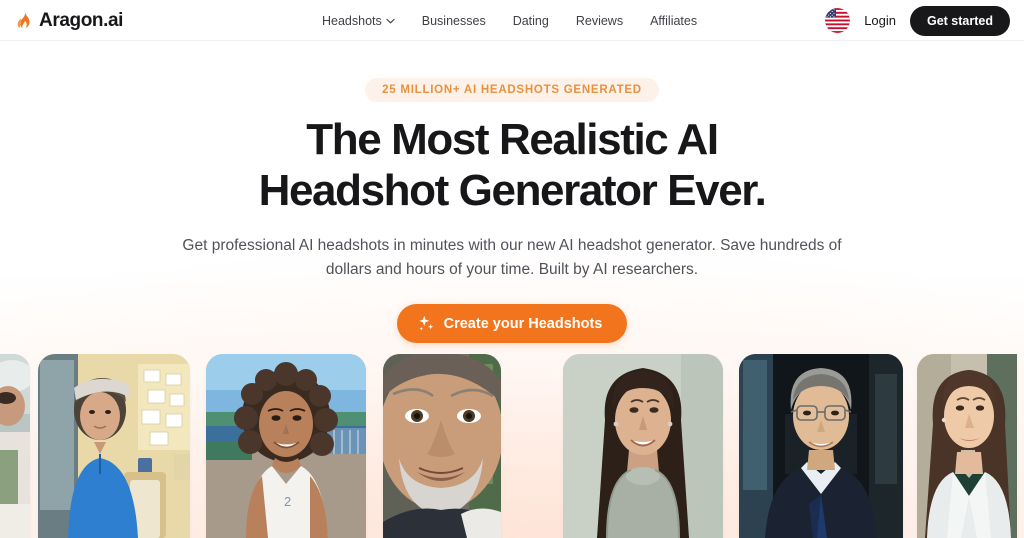 Image resolution: width=1024 pixels, height=538 pixels. What do you see at coordinates (425, 323) in the screenshot?
I see `sparkle-icon` at bounding box center [425, 323].